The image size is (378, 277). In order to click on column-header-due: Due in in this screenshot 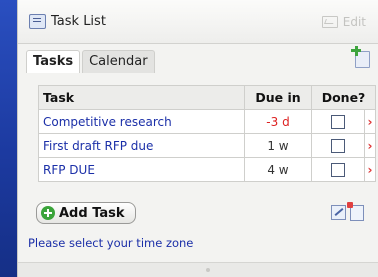, I will do `click(278, 97)`.